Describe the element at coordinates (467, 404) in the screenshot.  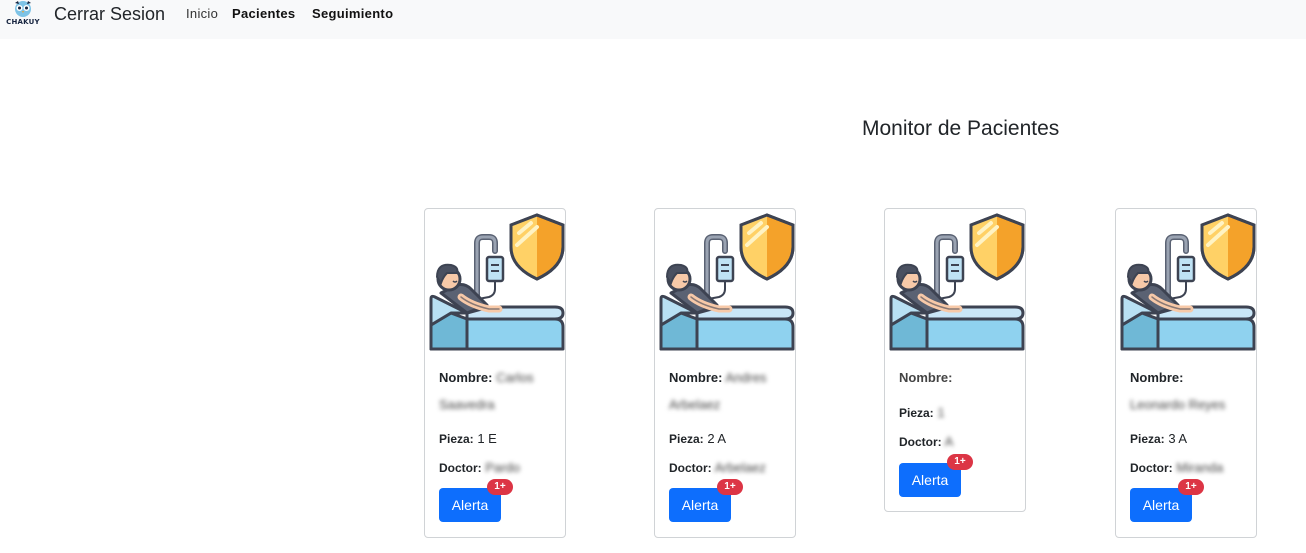
I see `nombre-value-line2: Saavedra` at that location.